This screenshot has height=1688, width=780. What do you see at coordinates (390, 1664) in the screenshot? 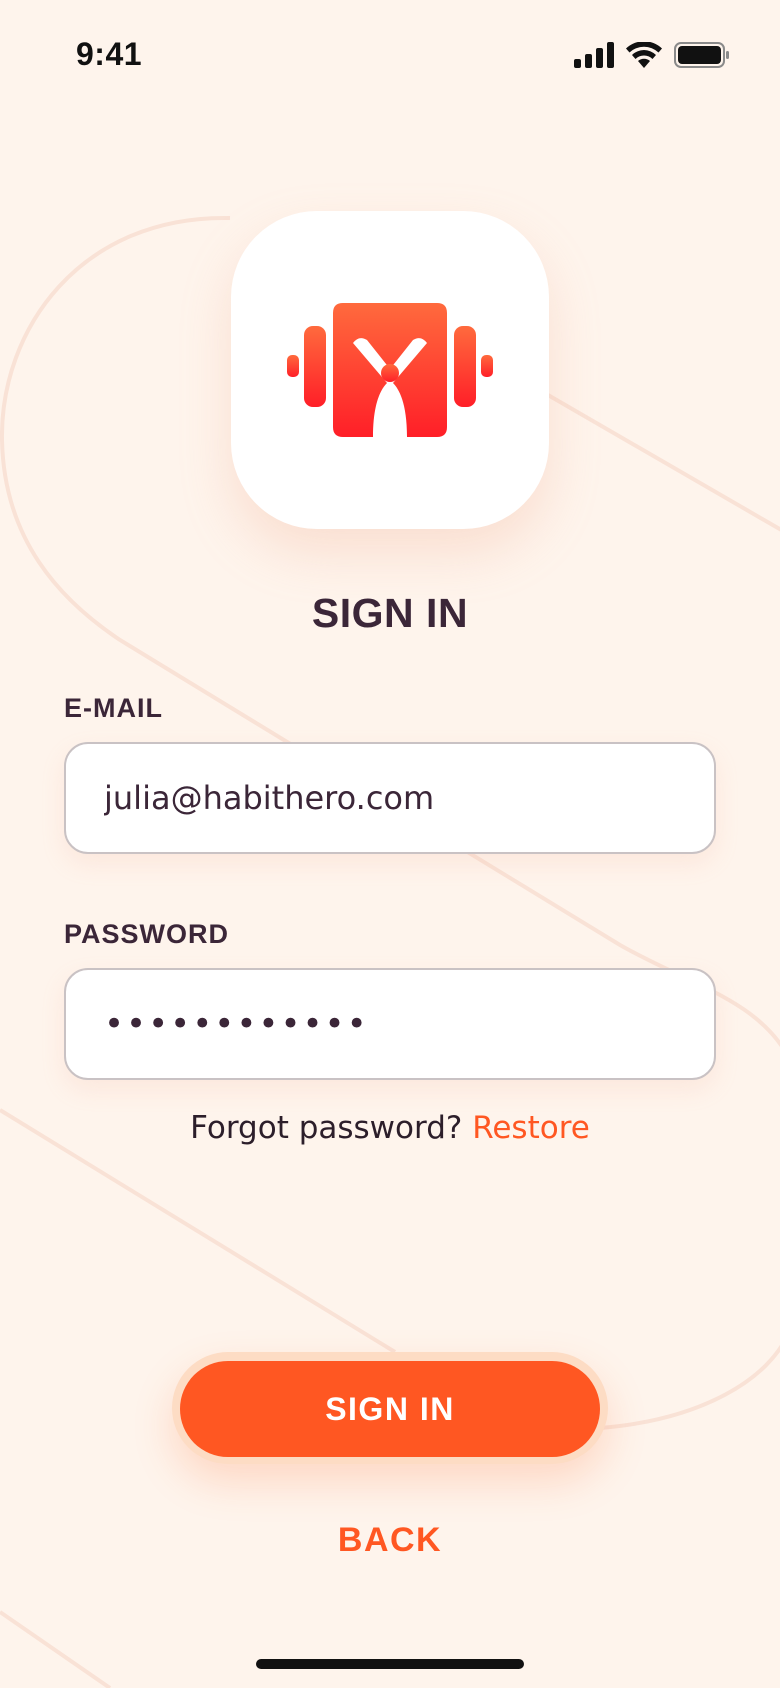
I see `home-indicator` at bounding box center [390, 1664].